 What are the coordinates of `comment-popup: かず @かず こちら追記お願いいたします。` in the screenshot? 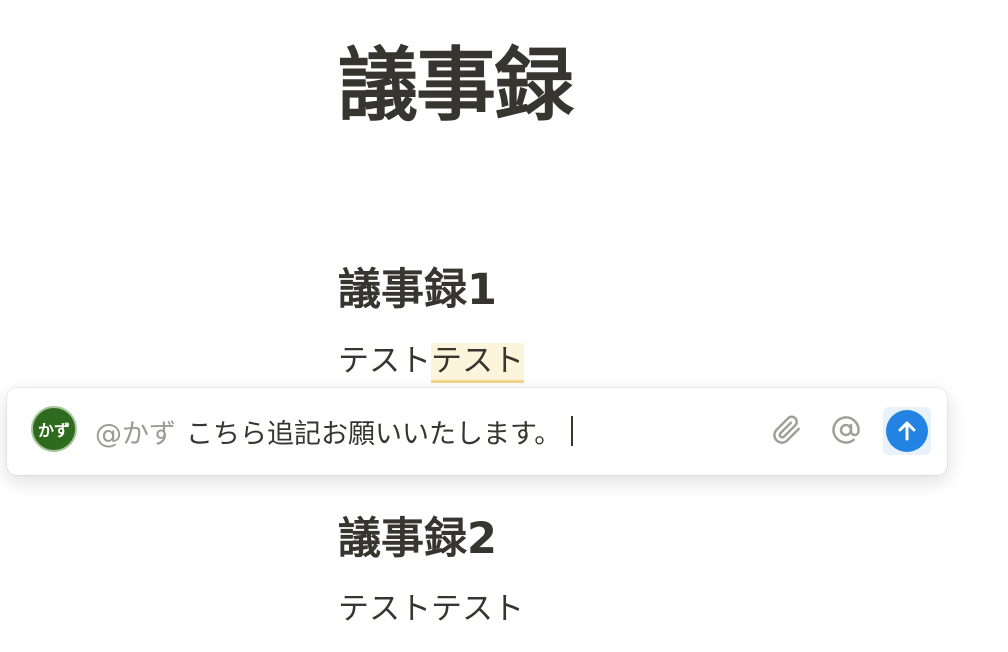 It's located at (477, 431).